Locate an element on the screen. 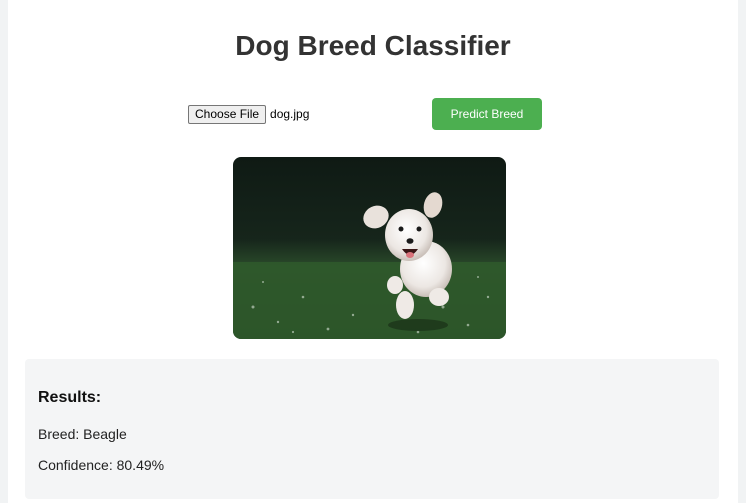 Image resolution: width=746 pixels, height=503 pixels. selected-file-name: dog.jpg is located at coordinates (290, 114).